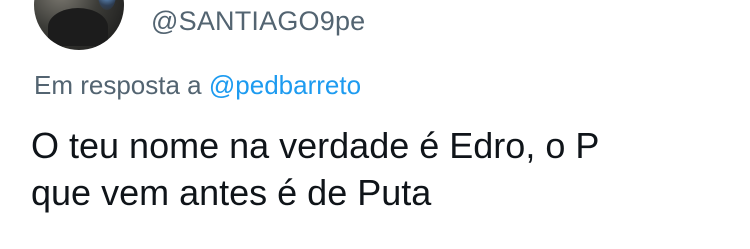  What do you see at coordinates (231, 192) in the screenshot?
I see `tweet-text-line: que vem antes é de Puta` at bounding box center [231, 192].